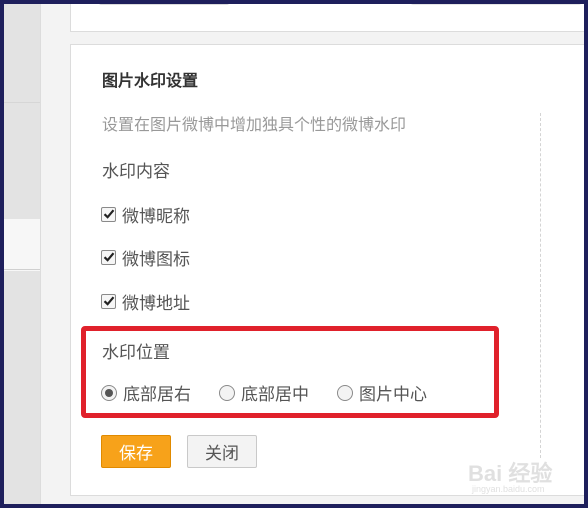  Describe the element at coordinates (109, 392) in the screenshot. I see `radio-selected-icon` at that location.